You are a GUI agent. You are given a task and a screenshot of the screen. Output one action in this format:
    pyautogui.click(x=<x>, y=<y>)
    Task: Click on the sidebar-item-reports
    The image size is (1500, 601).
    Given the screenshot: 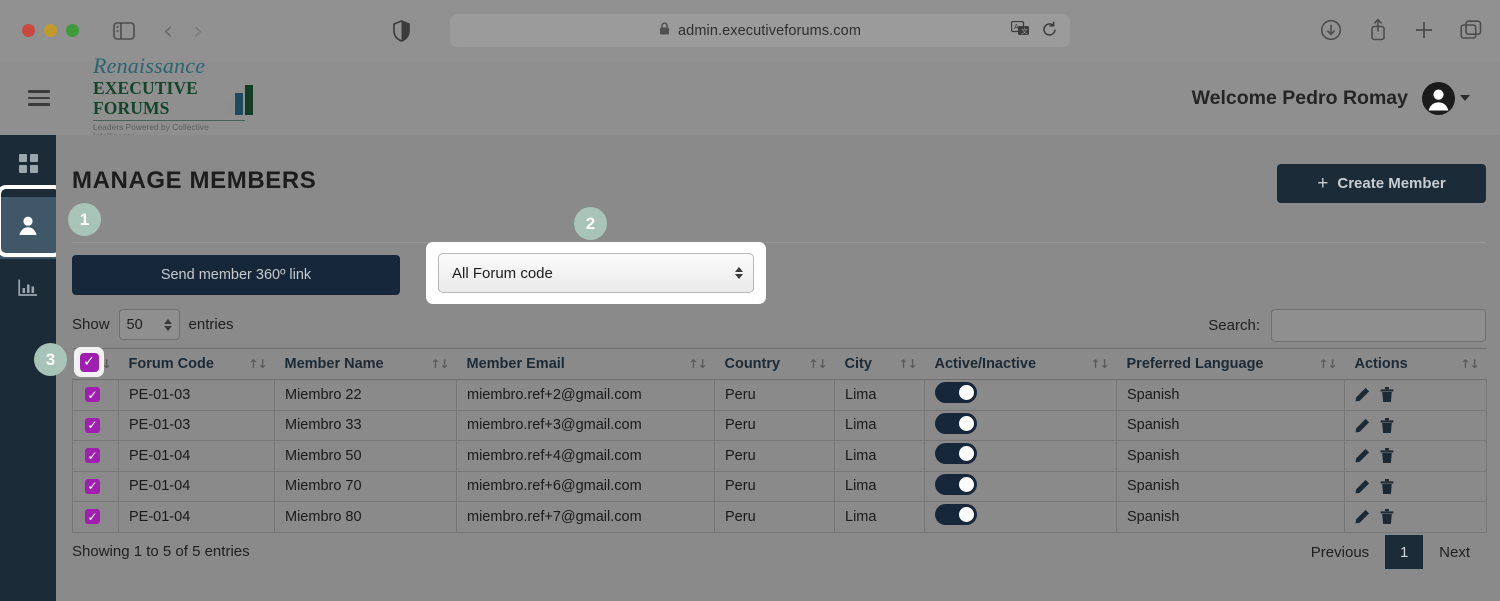 What is the action you would take?
    pyautogui.click(x=28, y=290)
    